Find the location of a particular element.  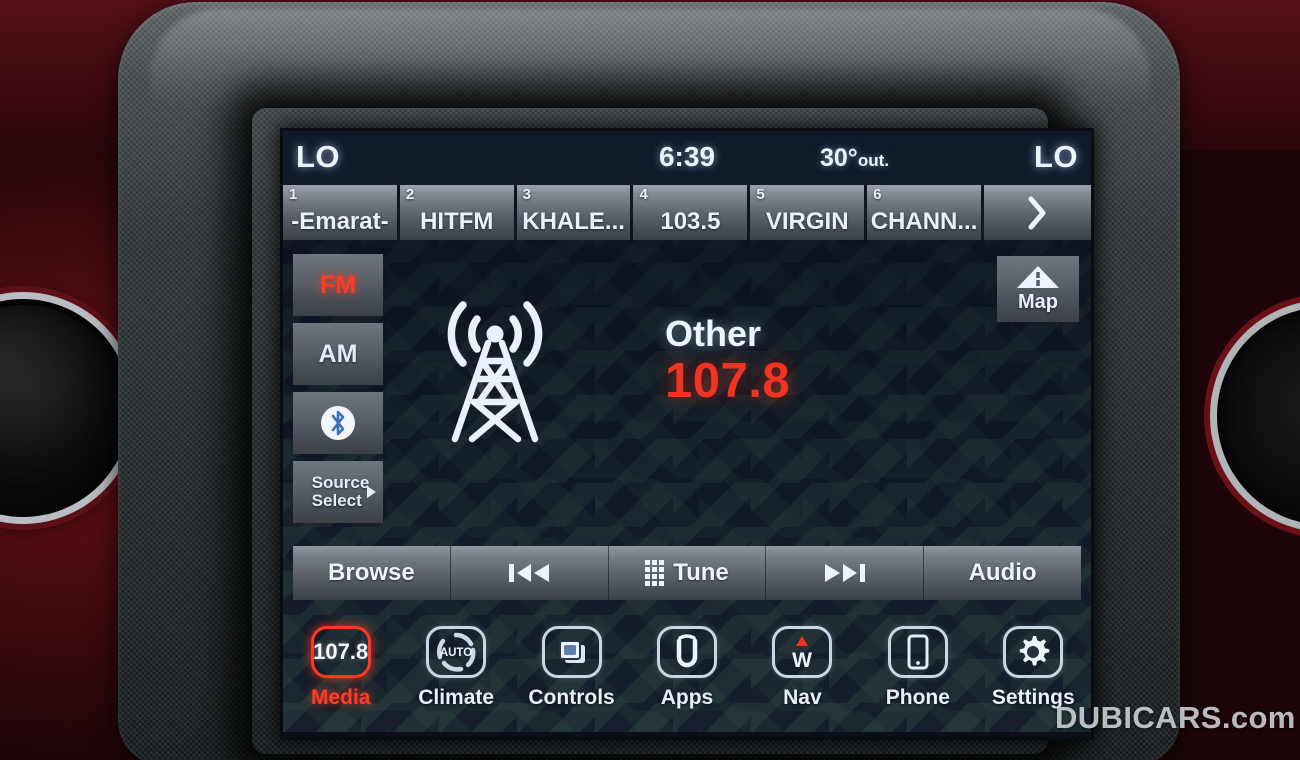

skip-previous-icon is located at coordinates (529, 573).